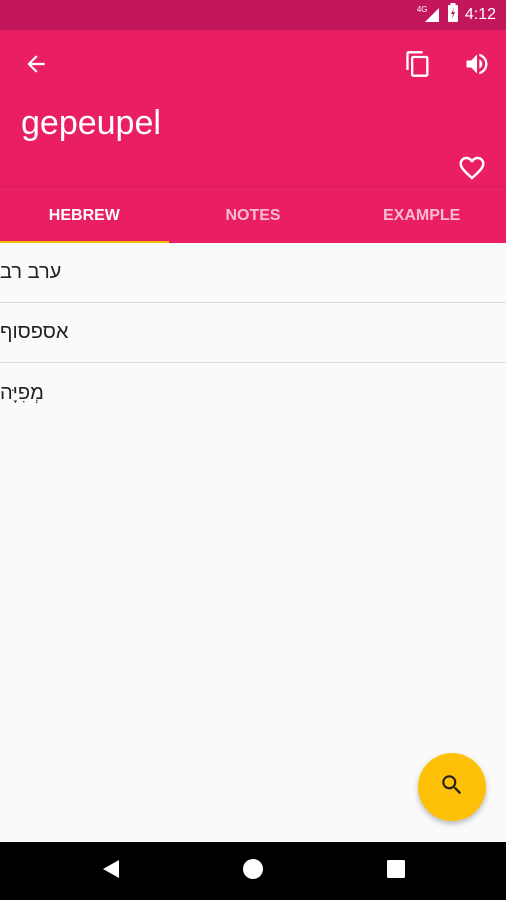  I want to click on nav-recent-icon, so click(396, 871).